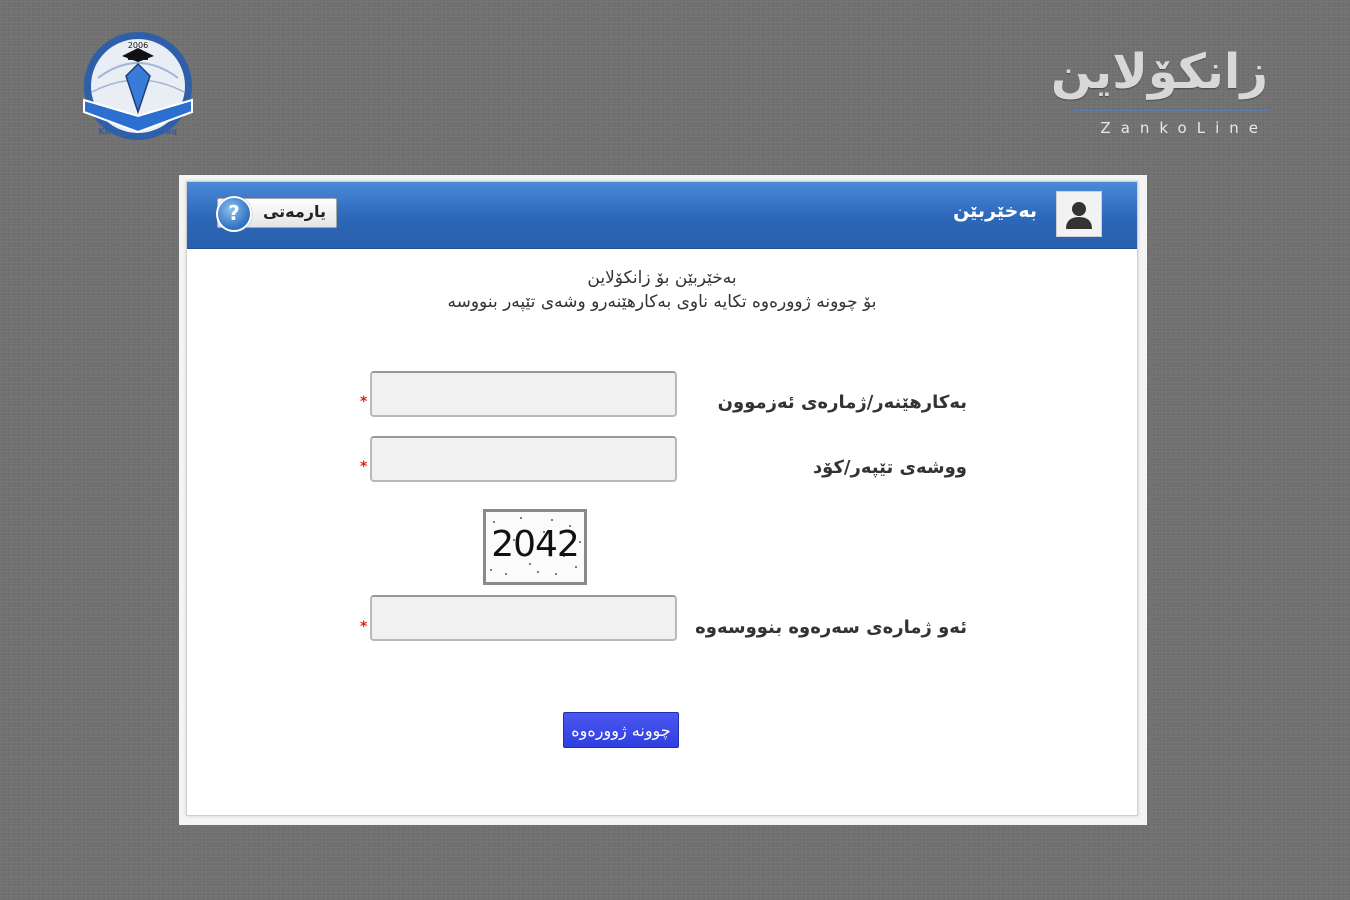  Describe the element at coordinates (138, 86) in the screenshot. I see `logo-emblem-icon: 2006 KRG Iraq` at that location.